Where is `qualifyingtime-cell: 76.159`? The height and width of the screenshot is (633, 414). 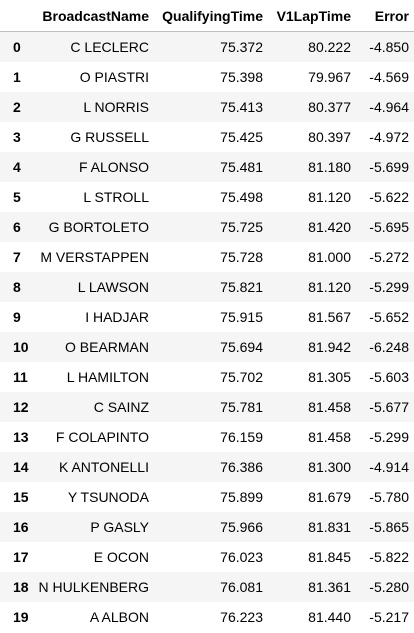
qualifyingtime-cell: 76.159 is located at coordinates (241, 437).